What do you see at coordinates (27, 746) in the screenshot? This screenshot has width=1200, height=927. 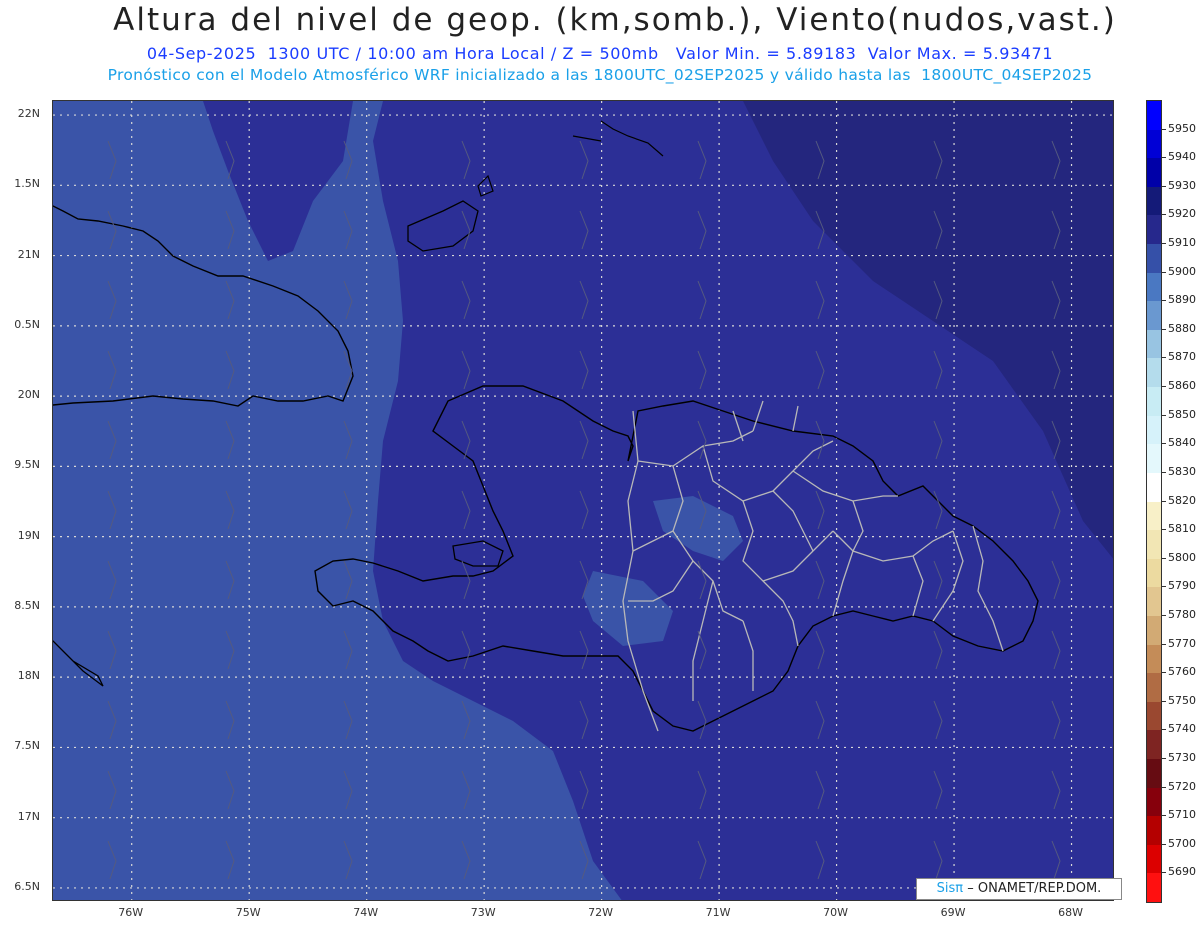 I see `latitude-label: 7.5N` at bounding box center [27, 746].